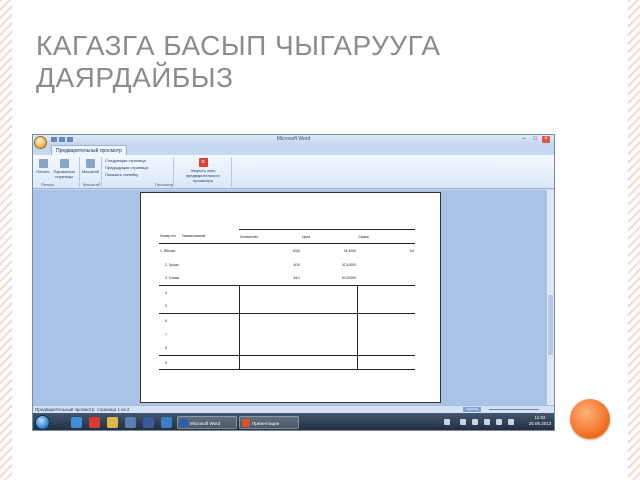  What do you see at coordinates (535, 139) in the screenshot?
I see `maximize-button: □` at bounding box center [535, 139].